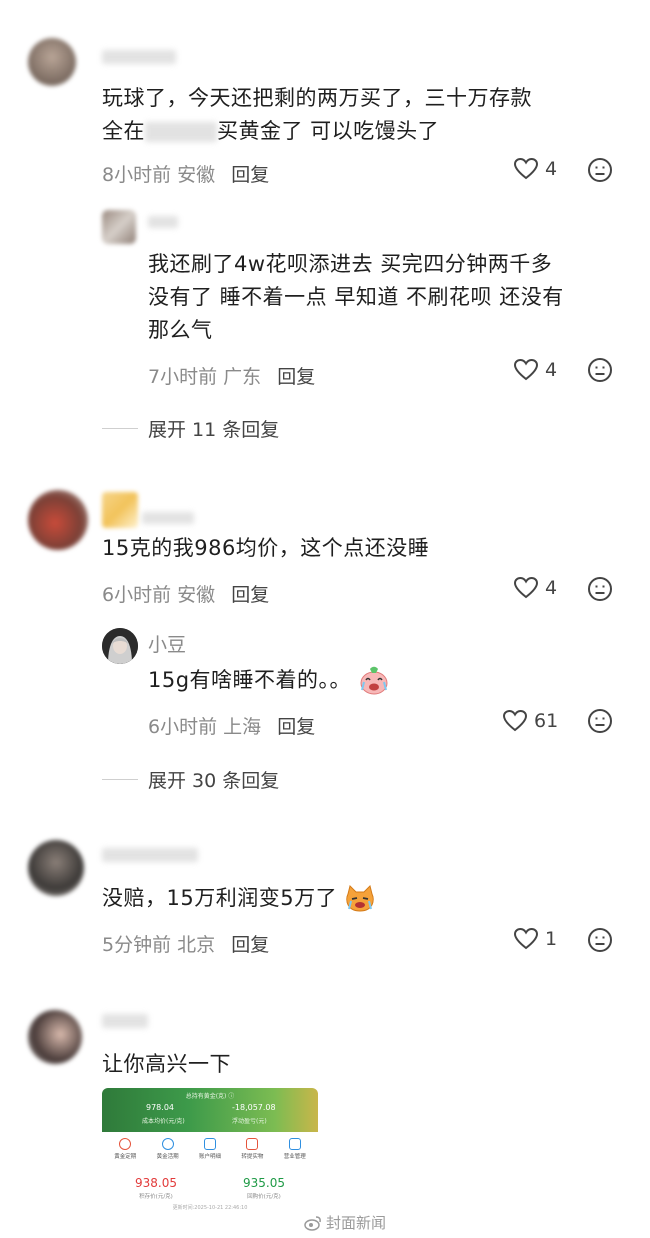  What do you see at coordinates (210, 1208) in the screenshot?
I see `update-time: 更新时间:2025-10-21 22:46:10` at bounding box center [210, 1208].